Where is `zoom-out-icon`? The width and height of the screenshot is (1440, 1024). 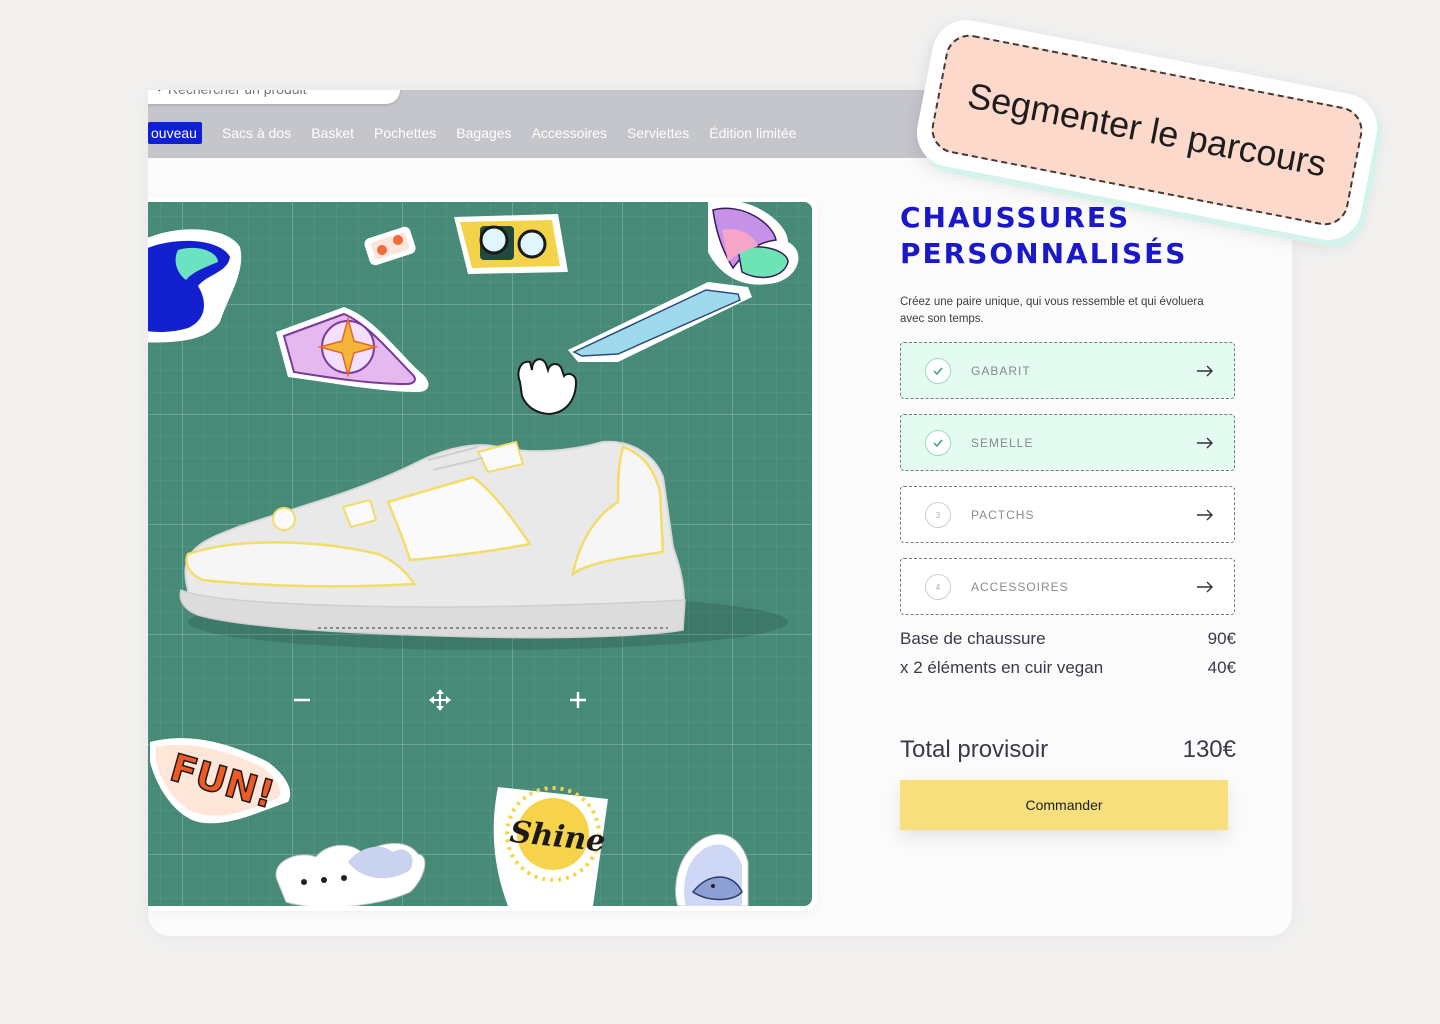
zoom-out-icon is located at coordinates (302, 700).